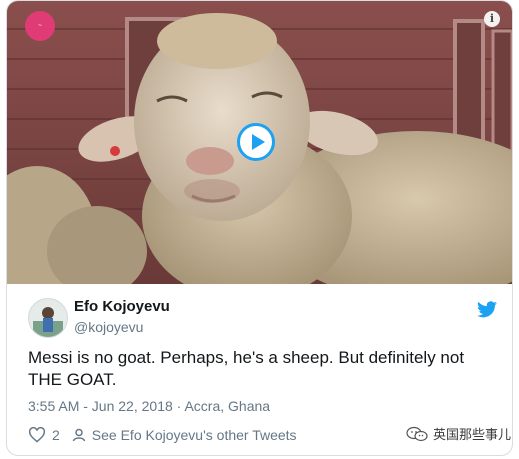  Describe the element at coordinates (194, 435) in the screenshot. I see `other-tweets-link: See Efo Kojoyevu's other Tweets` at that location.